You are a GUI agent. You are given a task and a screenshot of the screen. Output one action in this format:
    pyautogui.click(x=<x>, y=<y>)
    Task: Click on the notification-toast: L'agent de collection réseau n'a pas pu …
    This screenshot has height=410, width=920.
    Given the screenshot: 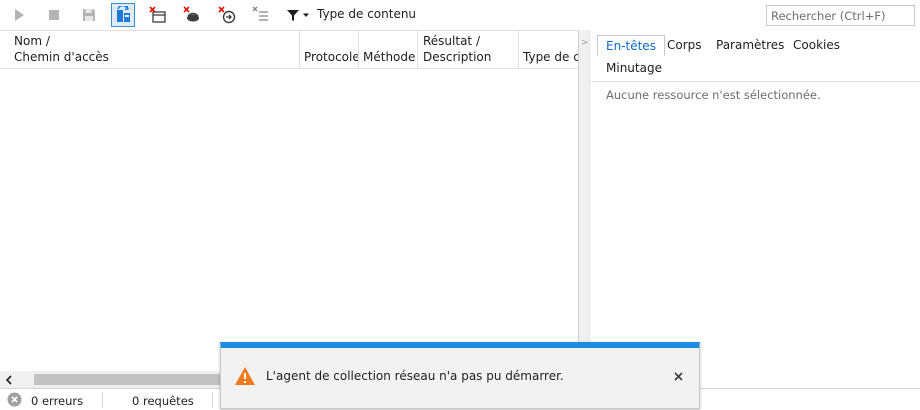 What is the action you would take?
    pyautogui.click(x=460, y=375)
    